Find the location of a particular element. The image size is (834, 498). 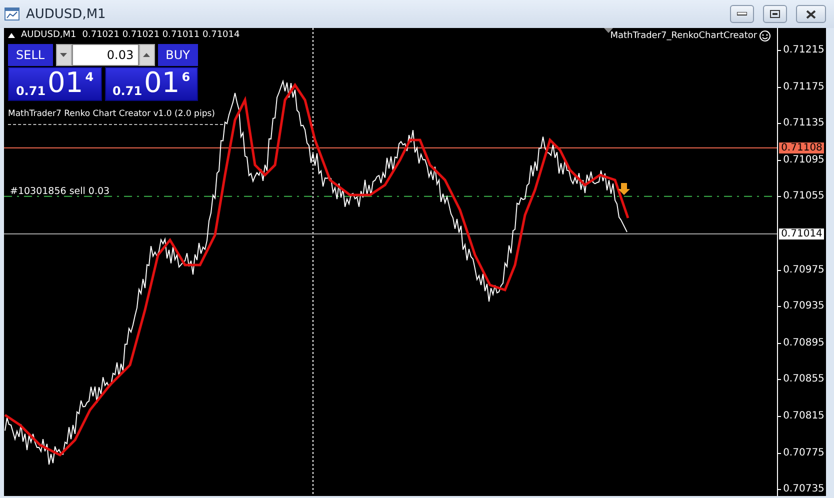

down-caret-icon is located at coordinates (64, 55).